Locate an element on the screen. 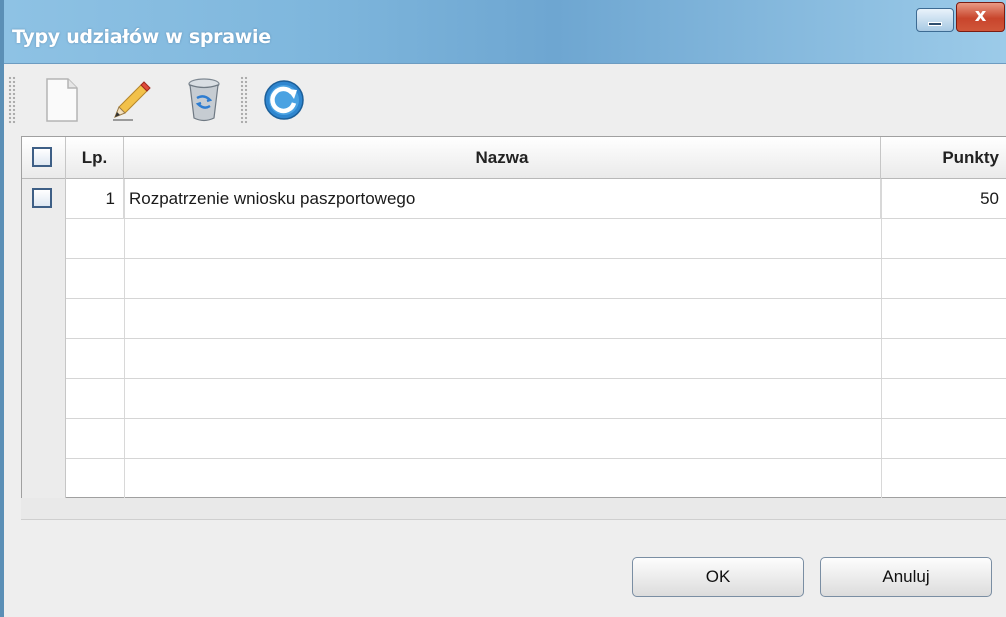 The height and width of the screenshot is (617, 1006). refresh-icon is located at coordinates (284, 100).